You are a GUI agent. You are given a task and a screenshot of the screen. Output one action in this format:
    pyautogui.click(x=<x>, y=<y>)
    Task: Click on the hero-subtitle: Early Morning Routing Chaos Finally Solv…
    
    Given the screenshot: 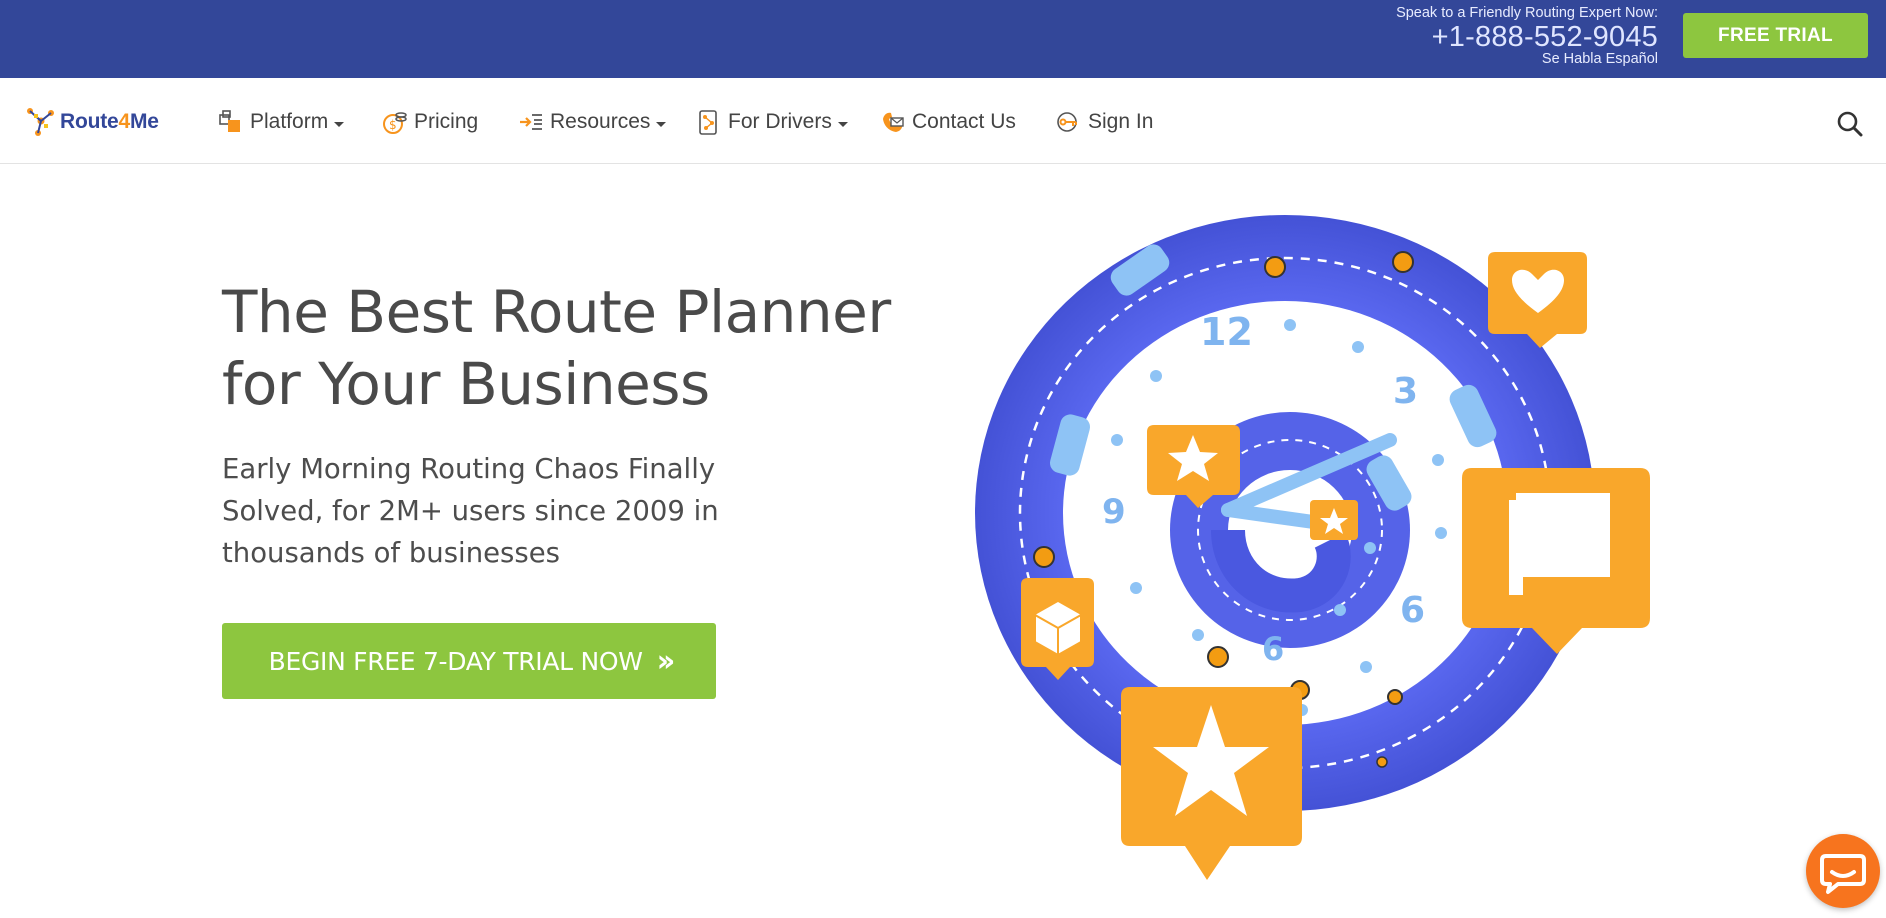 What is the action you would take?
    pyautogui.click(x=470, y=511)
    